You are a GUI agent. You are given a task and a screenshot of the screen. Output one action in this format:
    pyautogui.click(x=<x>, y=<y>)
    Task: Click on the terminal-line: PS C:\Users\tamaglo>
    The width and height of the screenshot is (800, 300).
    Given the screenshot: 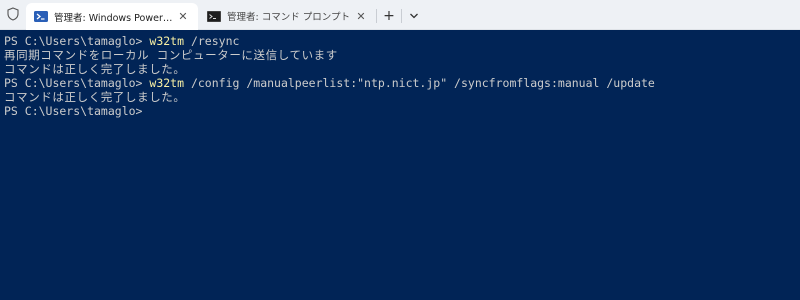 What is the action you would take?
    pyautogui.click(x=402, y=111)
    